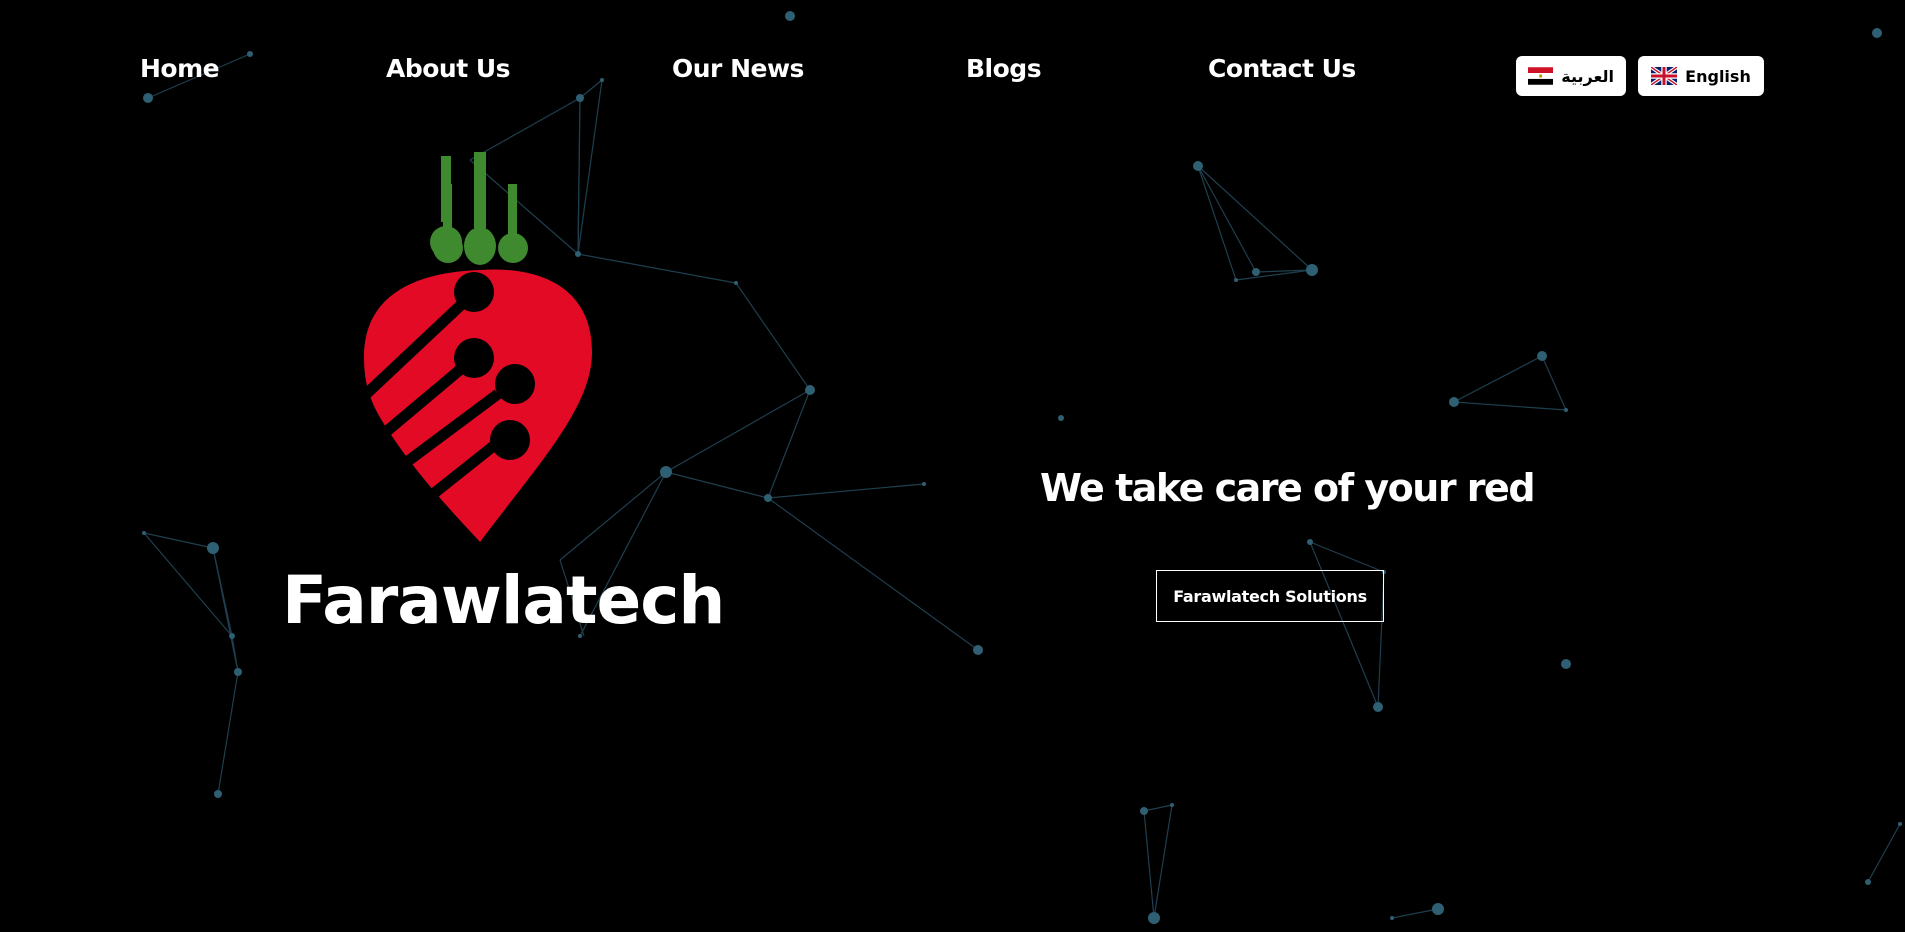  What do you see at coordinates (1270, 596) in the screenshot?
I see `farawlatech-solutions-button: Farawlatech Solutions` at bounding box center [1270, 596].